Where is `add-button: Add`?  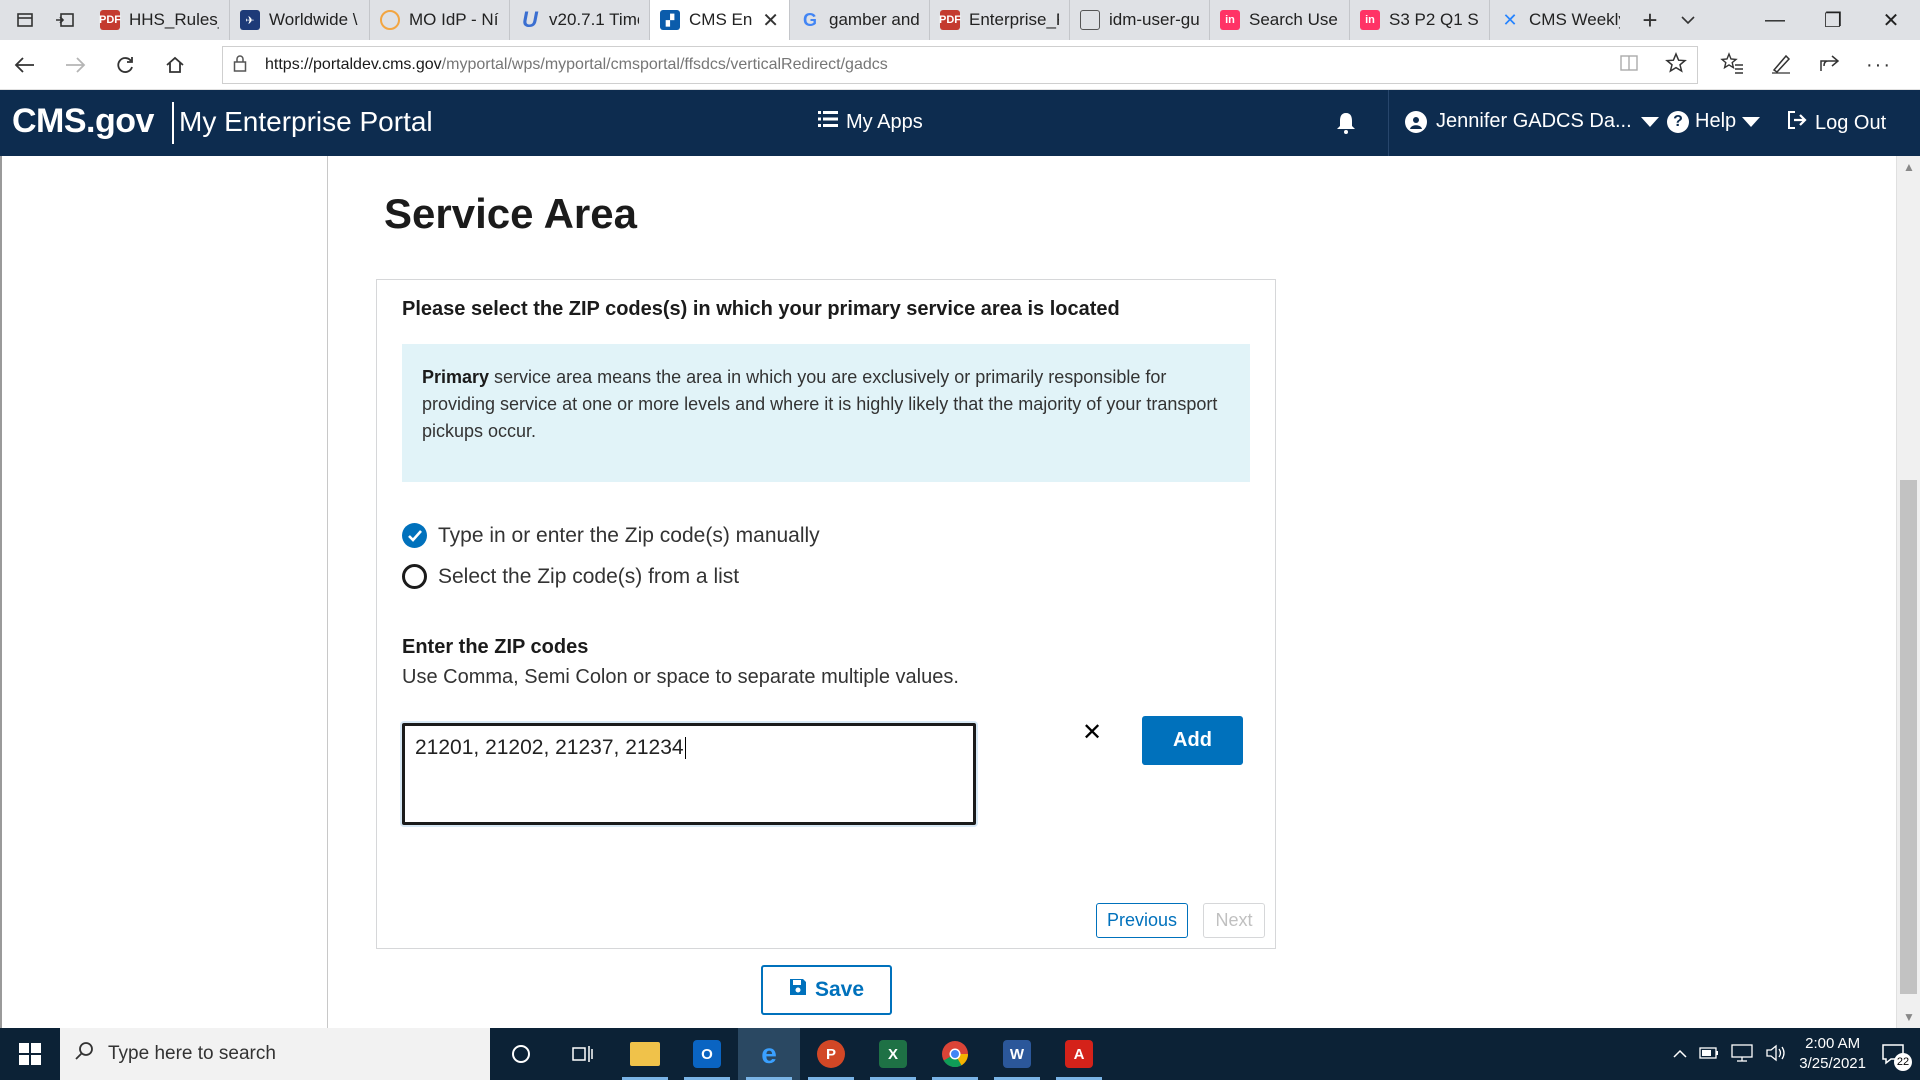 add-button: Add is located at coordinates (1192, 740).